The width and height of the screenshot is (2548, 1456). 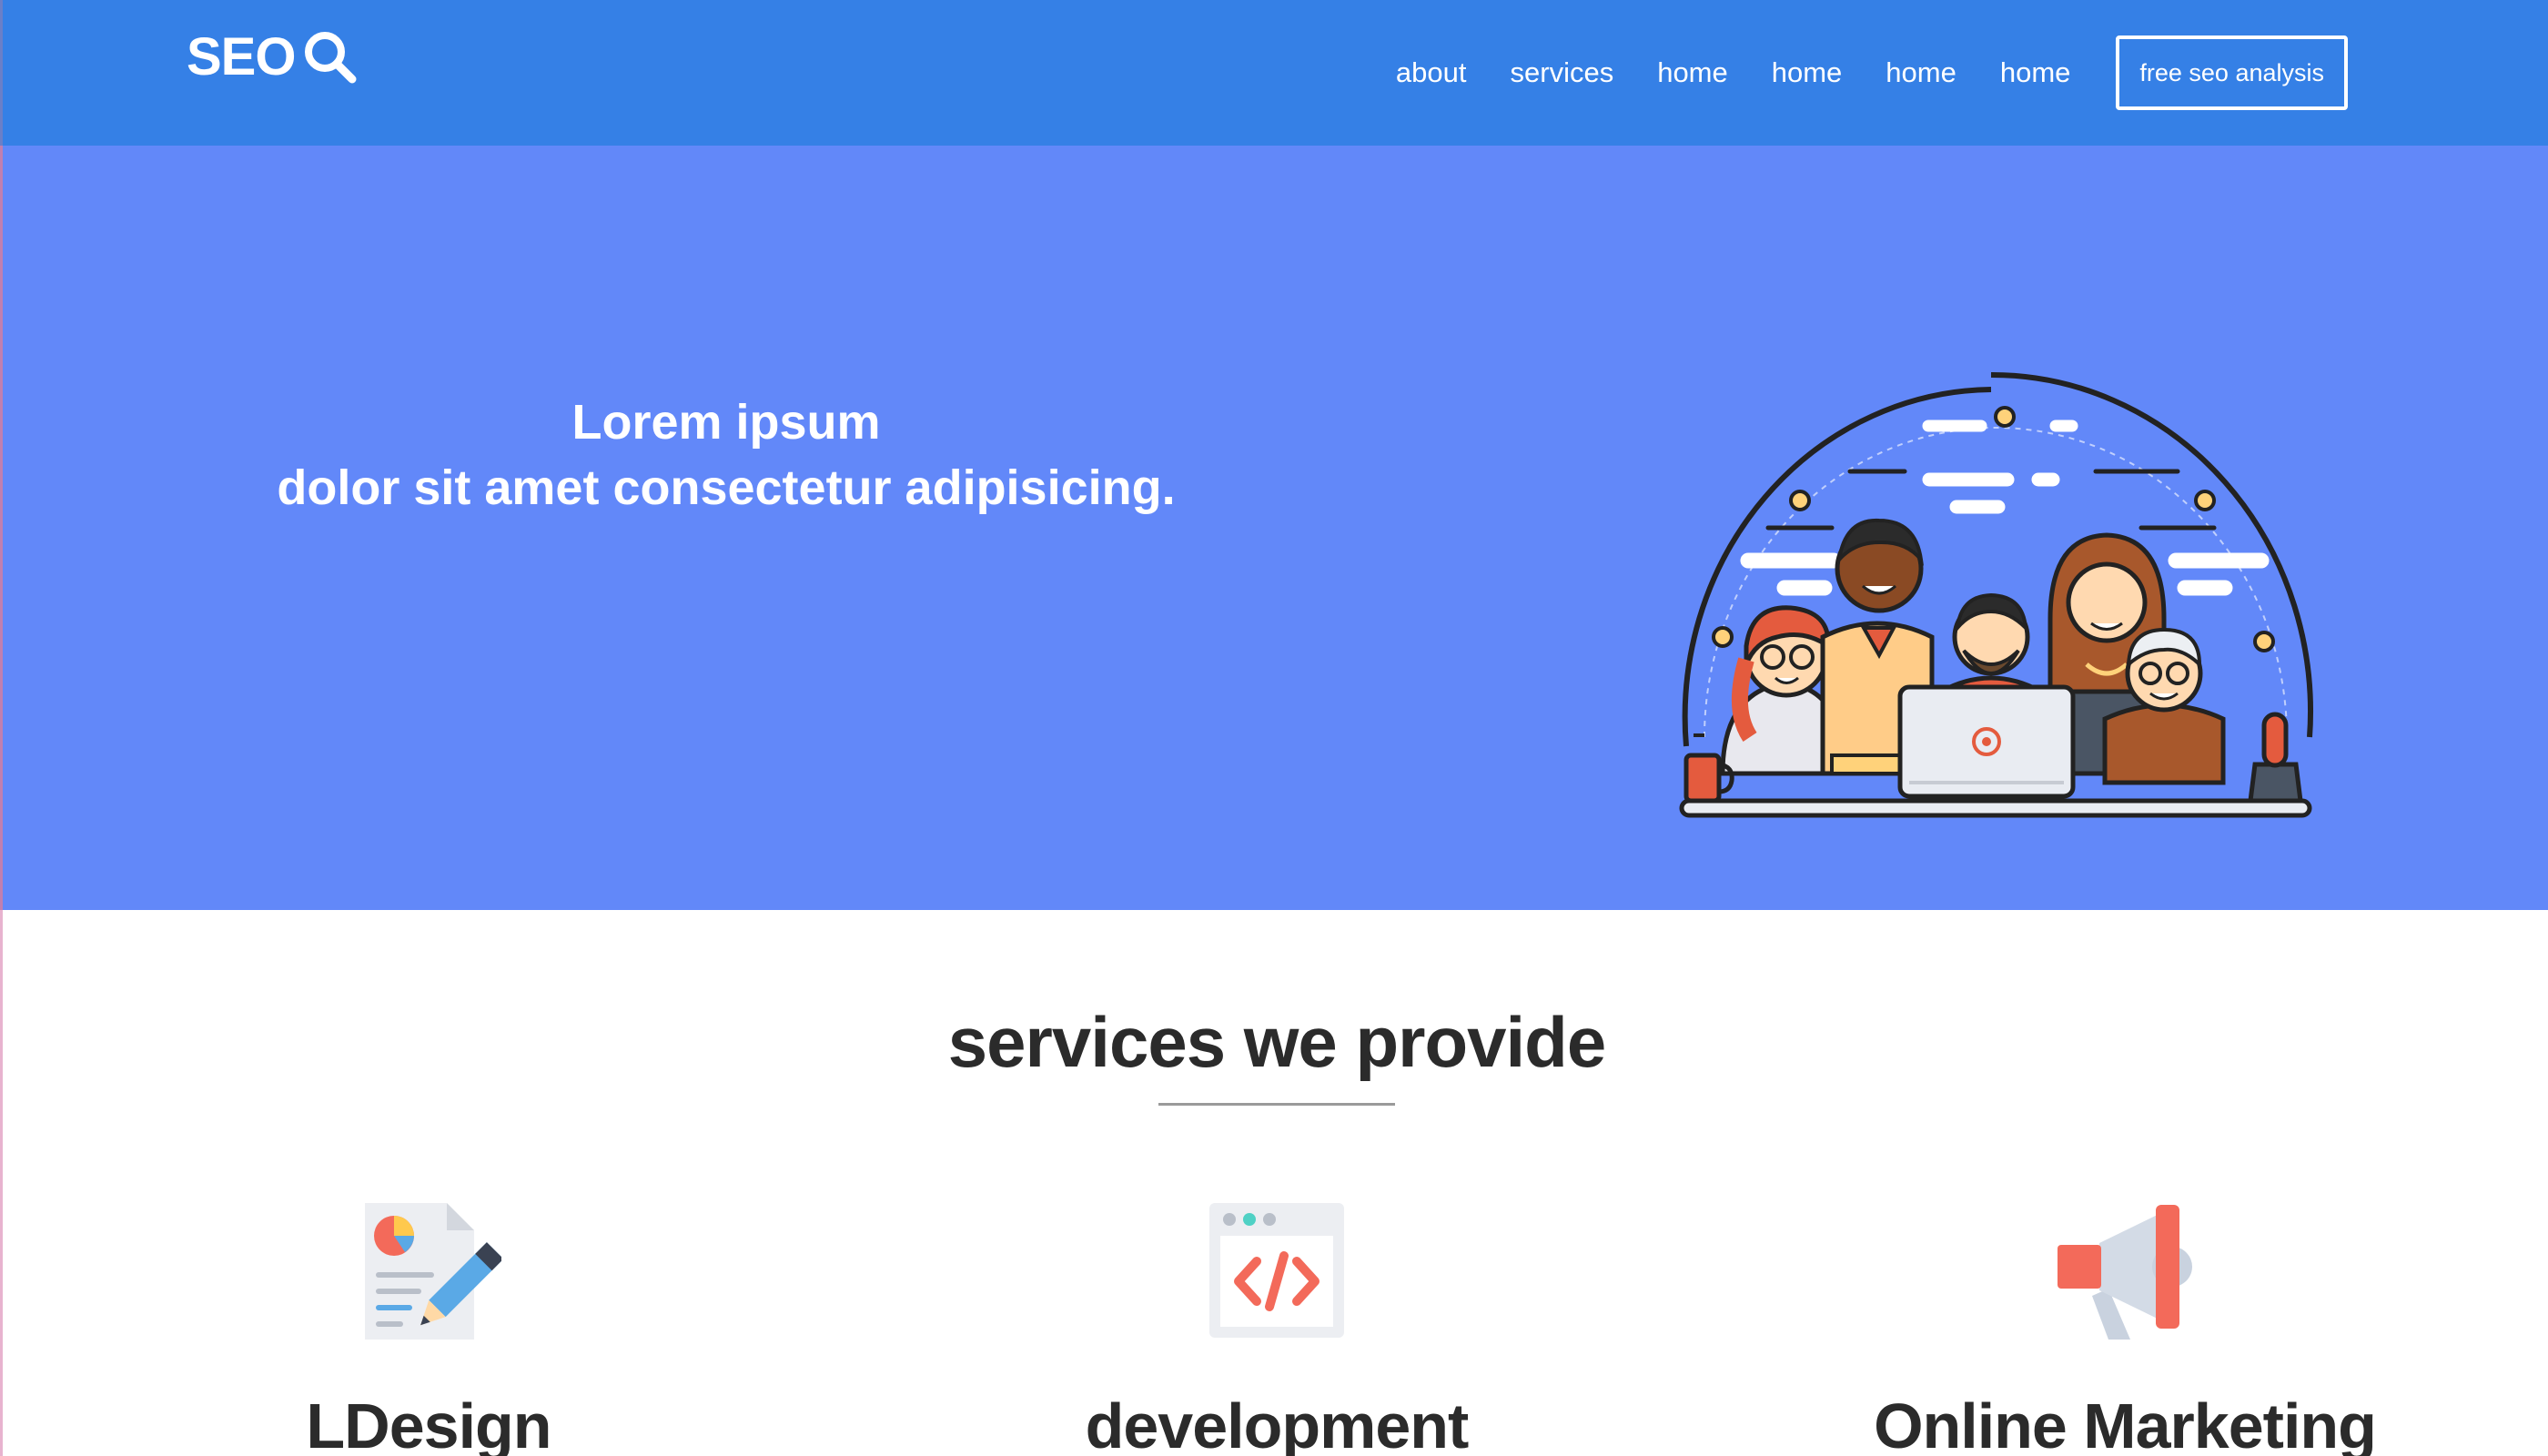 What do you see at coordinates (1921, 73) in the screenshot?
I see `nav-link-home-3: home` at bounding box center [1921, 73].